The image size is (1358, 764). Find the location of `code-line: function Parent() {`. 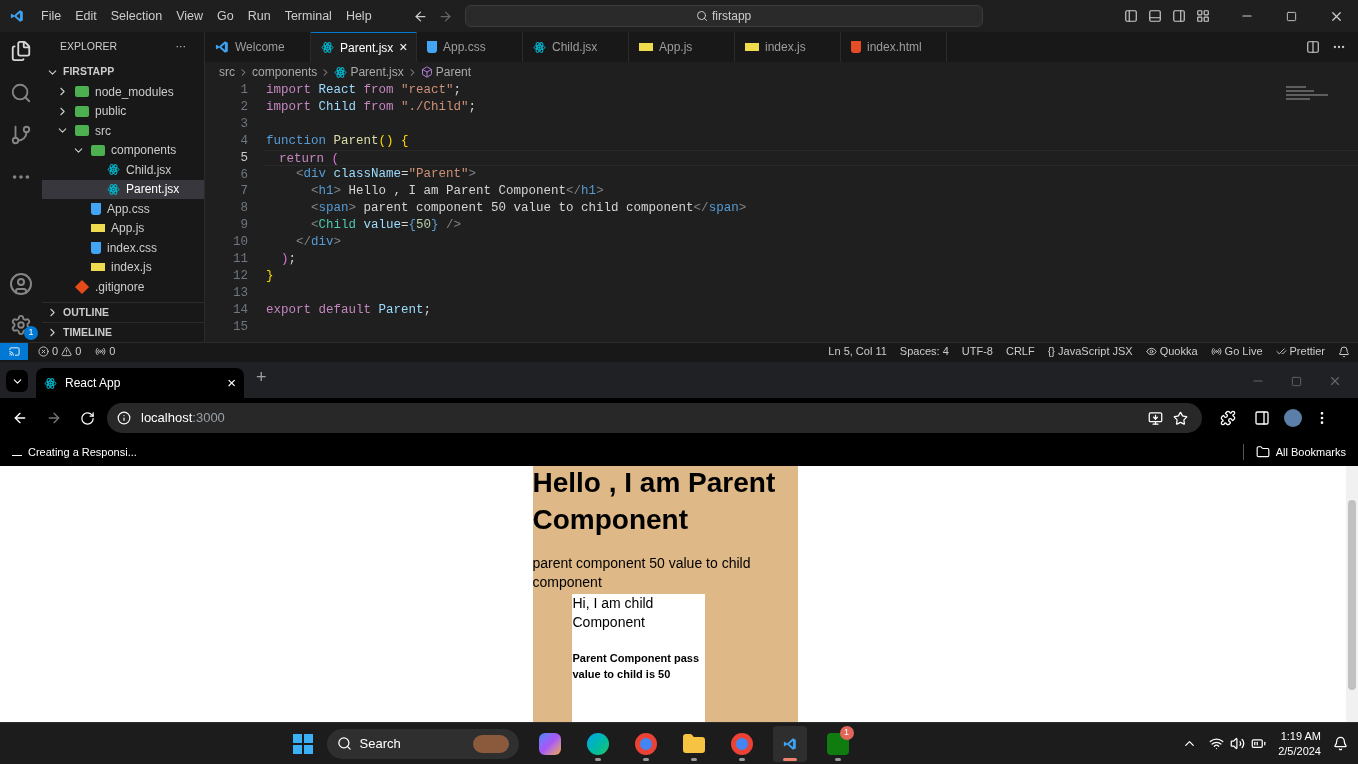

code-line: function Parent() { is located at coordinates (337, 140).